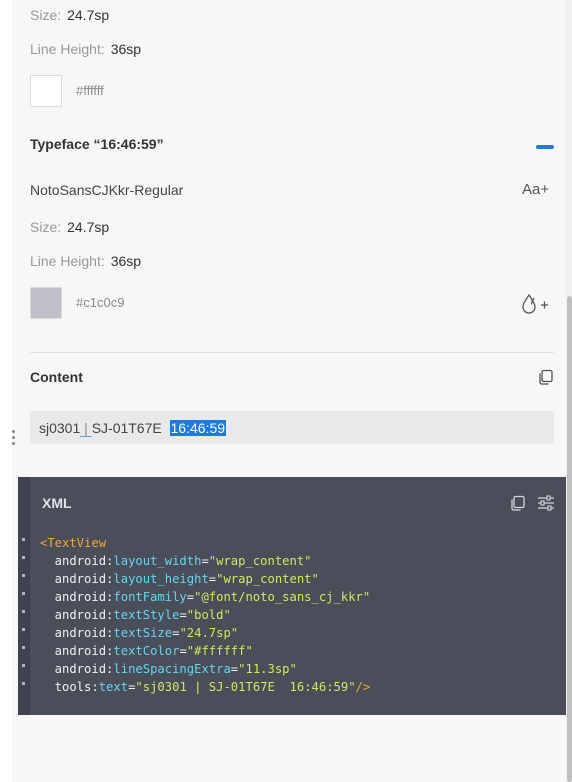 The height and width of the screenshot is (782, 572). I want to click on xml-code-line: android:lineSpacingExtra="11.3sp", so click(205, 669).